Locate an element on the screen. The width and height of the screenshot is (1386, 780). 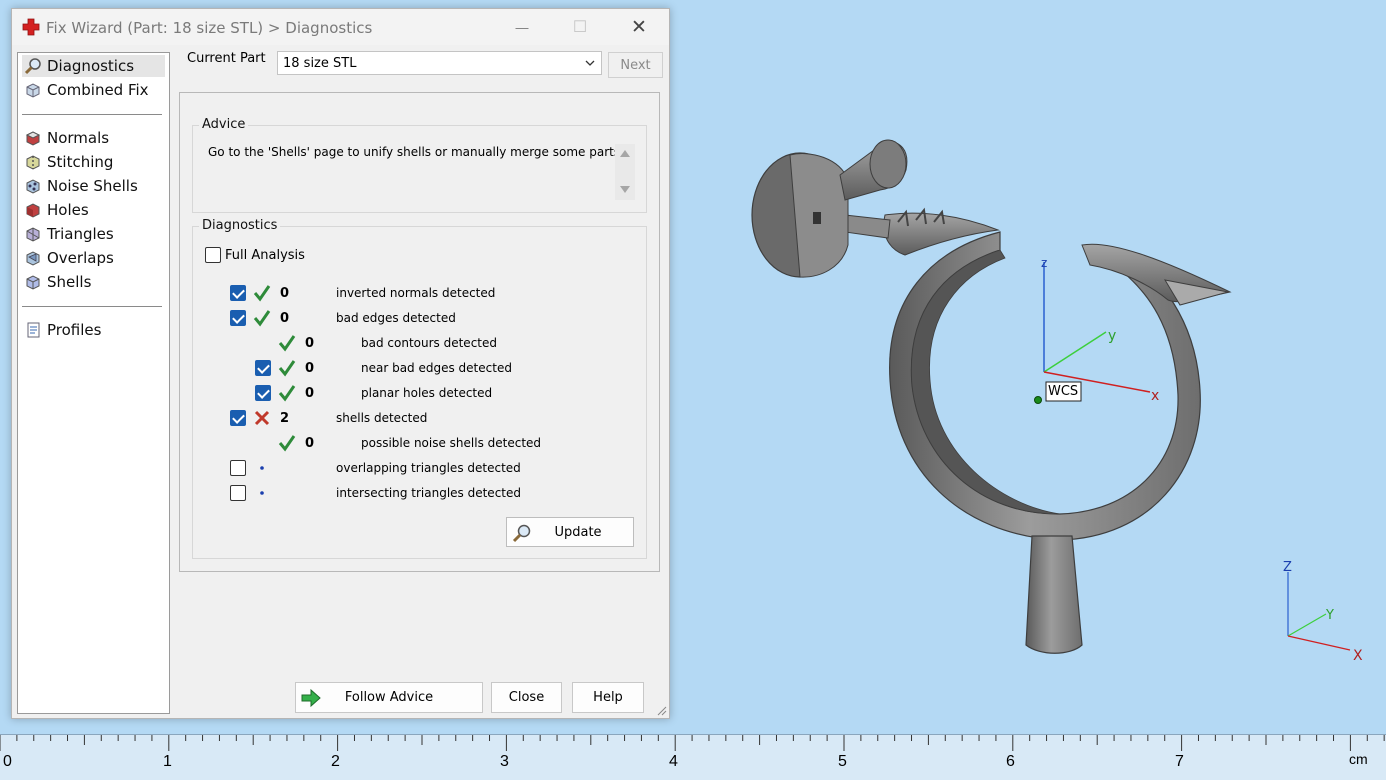
diagnostic-row: 0 bad edges detected is located at coordinates (413, 318).